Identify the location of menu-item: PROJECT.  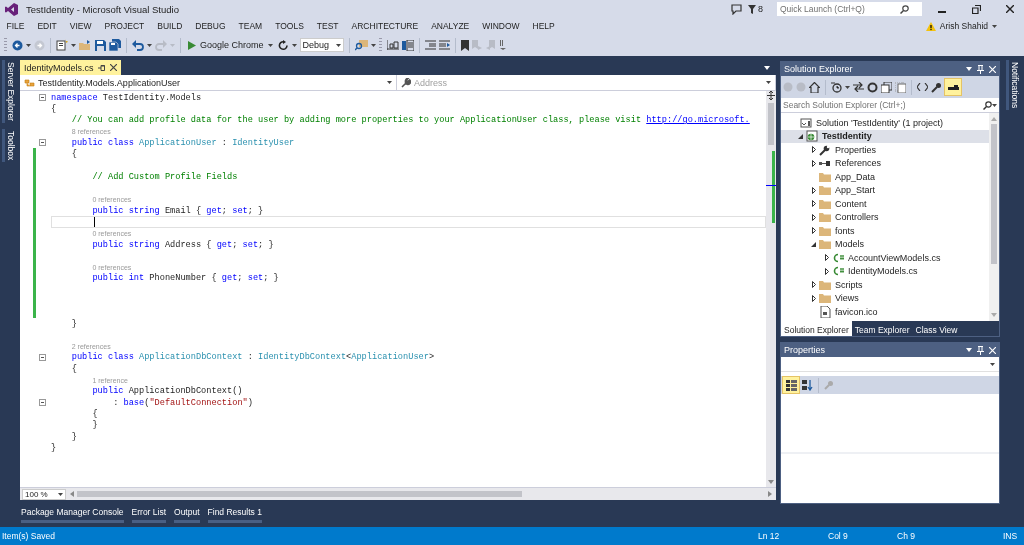
(124, 26).